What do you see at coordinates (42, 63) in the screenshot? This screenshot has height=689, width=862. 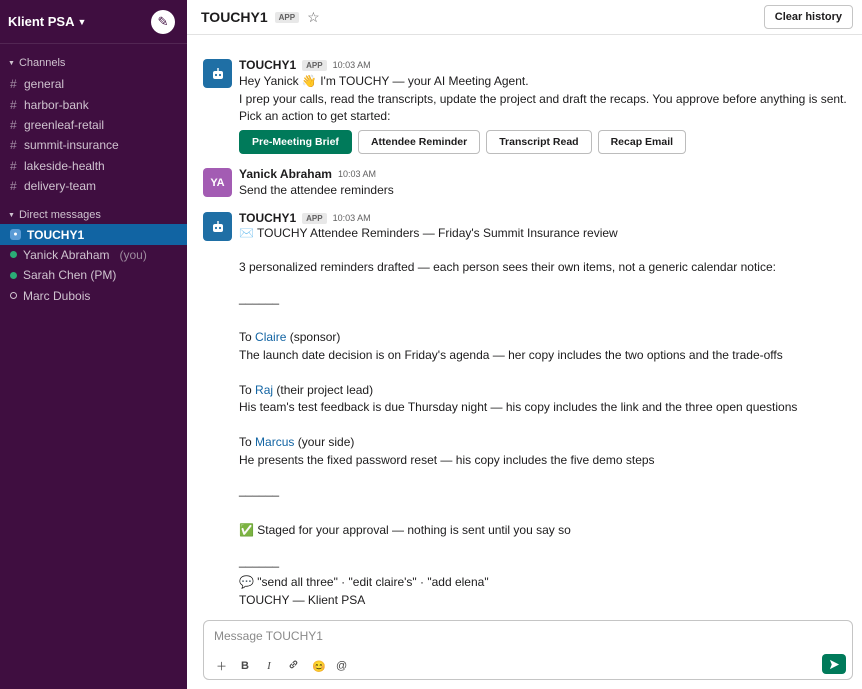 I see `channels-title: Channels` at bounding box center [42, 63].